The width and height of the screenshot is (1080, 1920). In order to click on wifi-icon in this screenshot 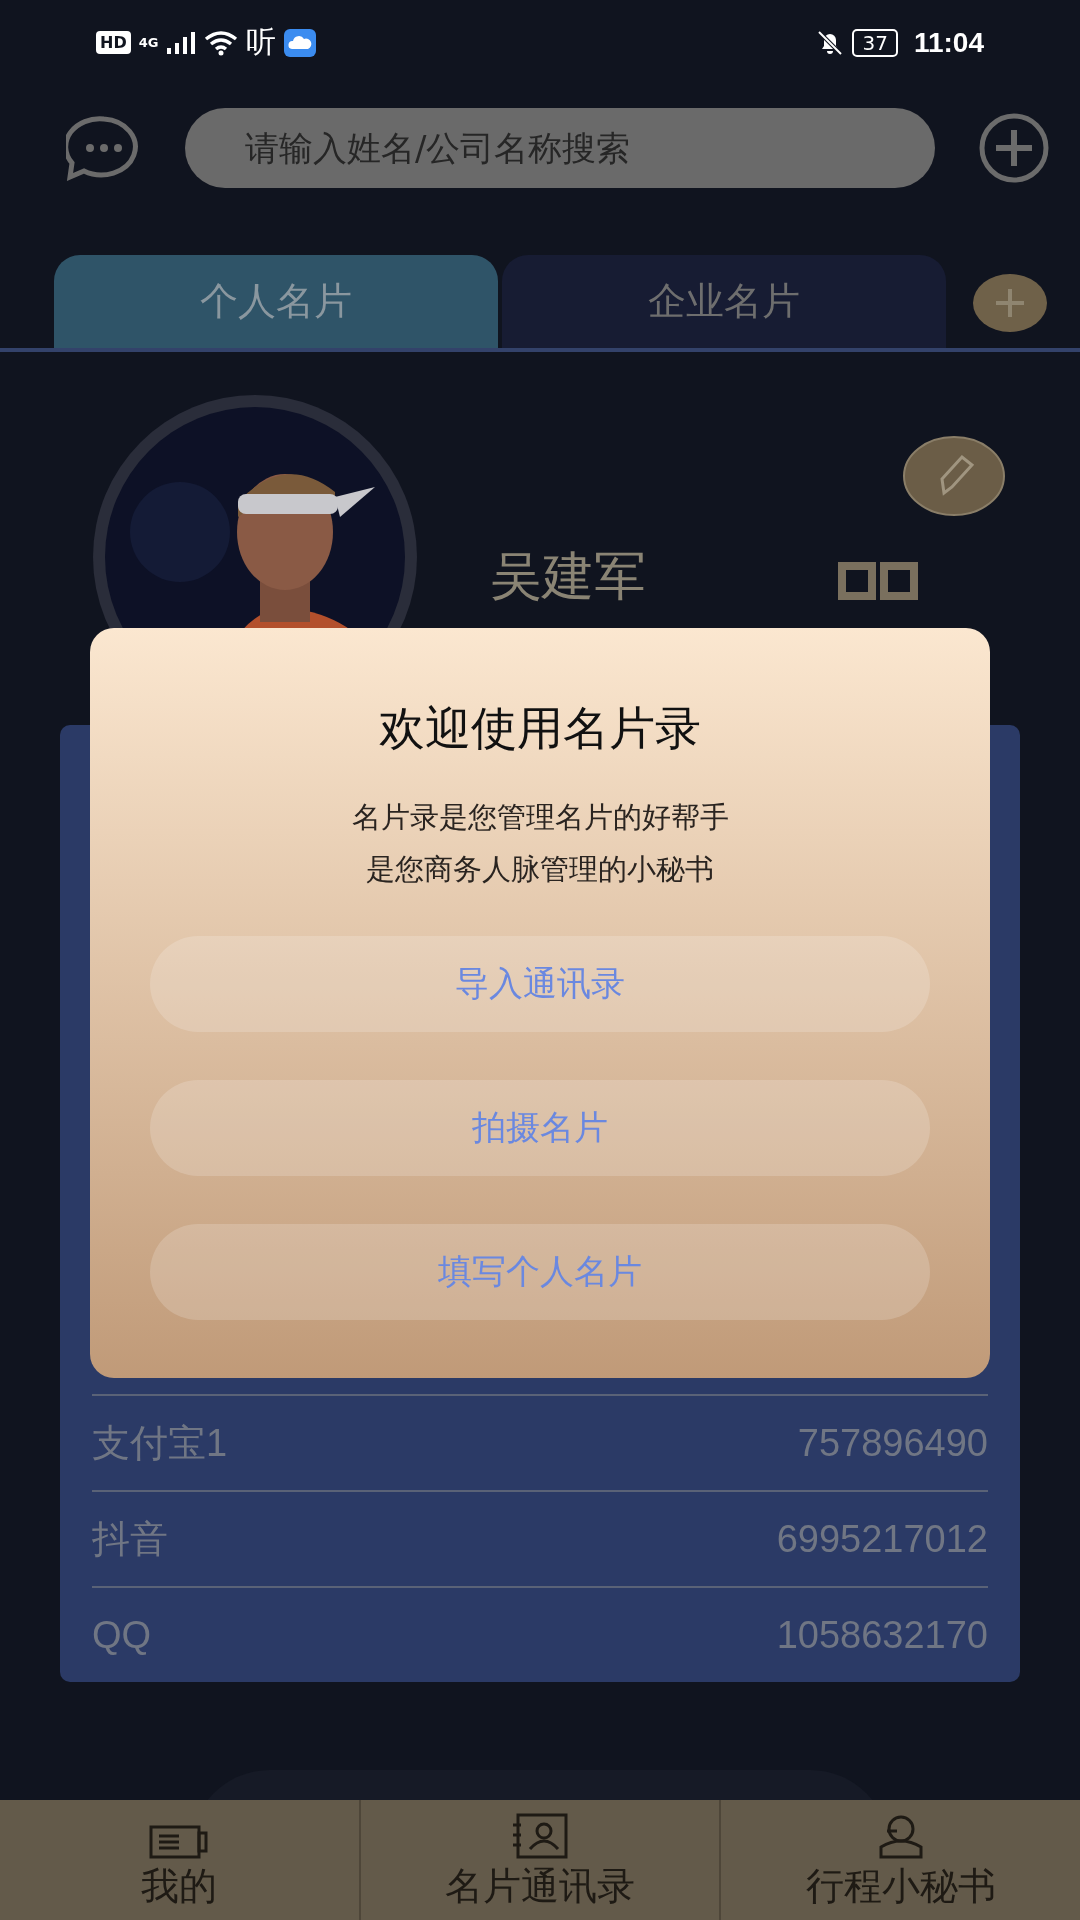, I will do `click(221, 42)`.